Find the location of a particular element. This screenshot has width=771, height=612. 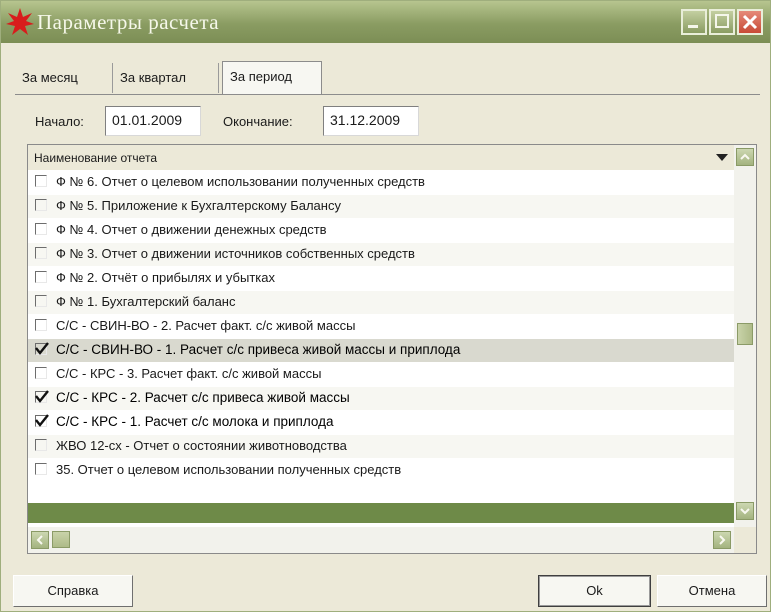

title-bar: Параметры расчета is located at coordinates (385, 22).